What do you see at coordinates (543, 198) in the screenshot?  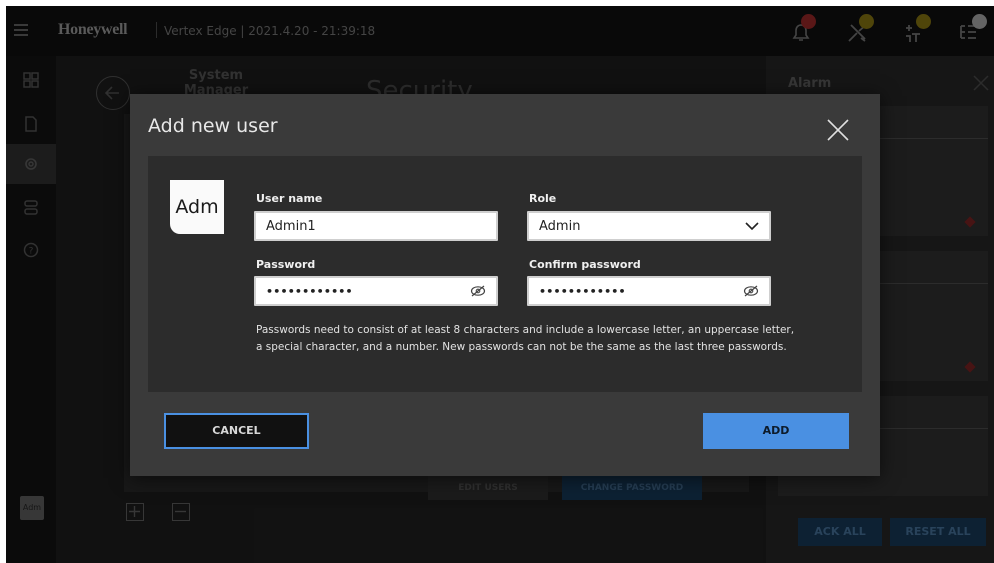 I see `role-label: Role` at bounding box center [543, 198].